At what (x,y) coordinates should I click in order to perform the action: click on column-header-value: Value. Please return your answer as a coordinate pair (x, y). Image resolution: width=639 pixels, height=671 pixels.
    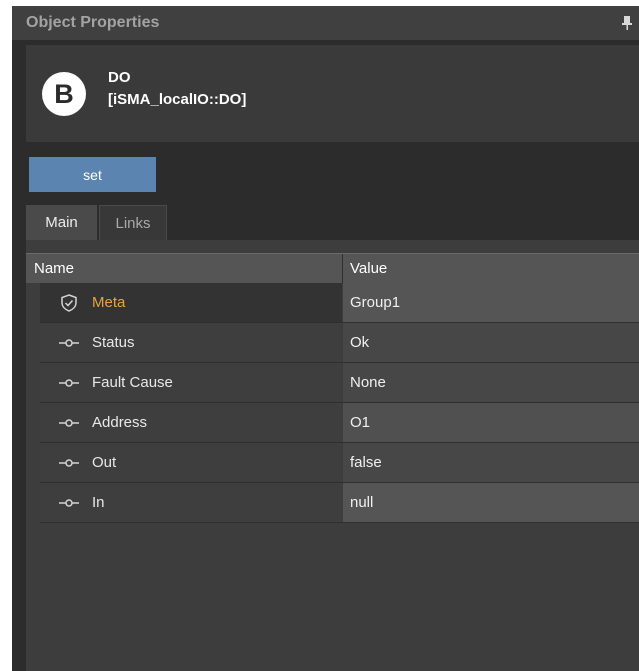
    Looking at the image, I should click on (368, 268).